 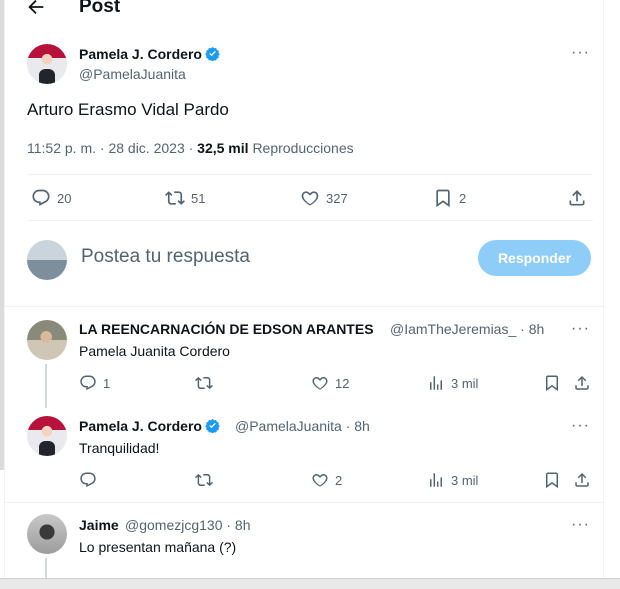 What do you see at coordinates (47, 260) in the screenshot?
I see `current-user-avatar` at bounding box center [47, 260].